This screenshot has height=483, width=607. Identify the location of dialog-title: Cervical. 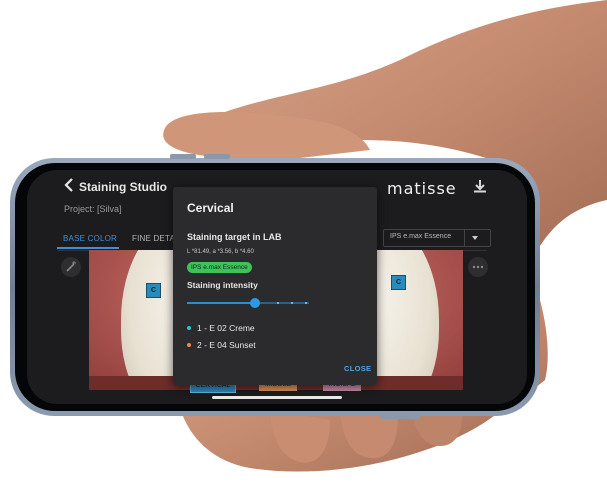
(210, 208).